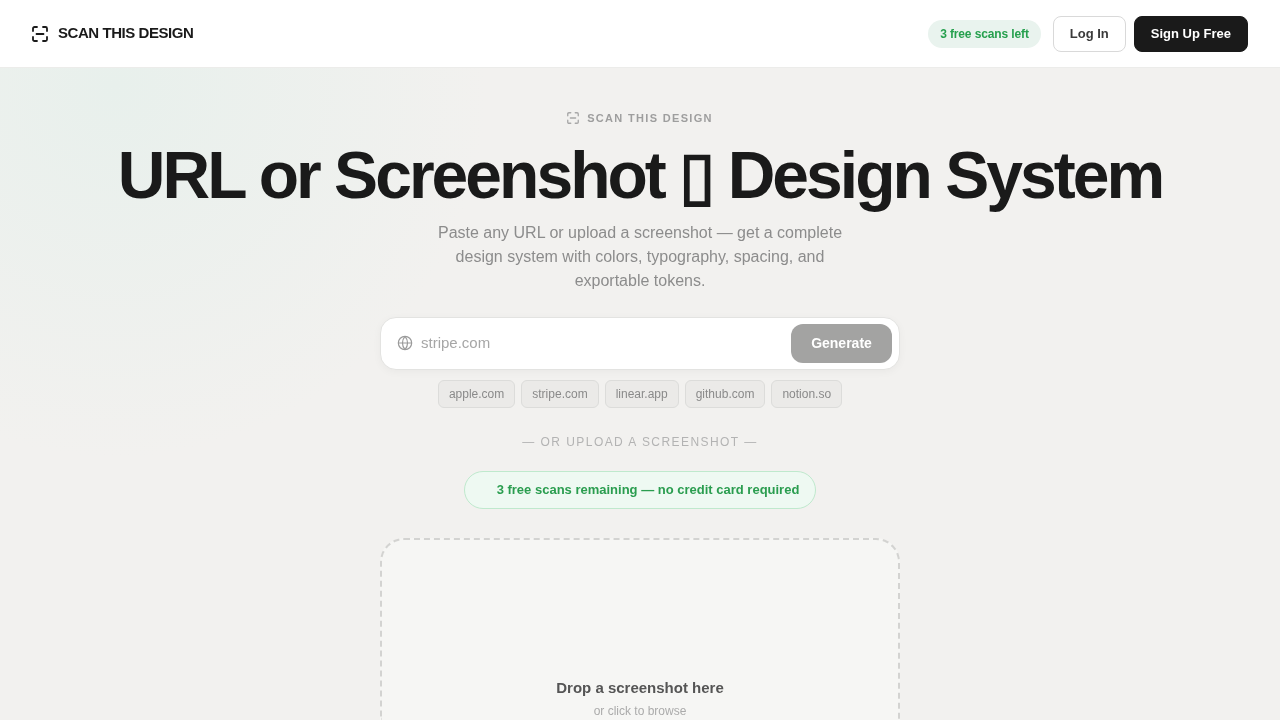 This screenshot has width=1280, height=720. Describe the element at coordinates (476, 393) in the screenshot. I see `suggestion-chip: apple.com` at that location.